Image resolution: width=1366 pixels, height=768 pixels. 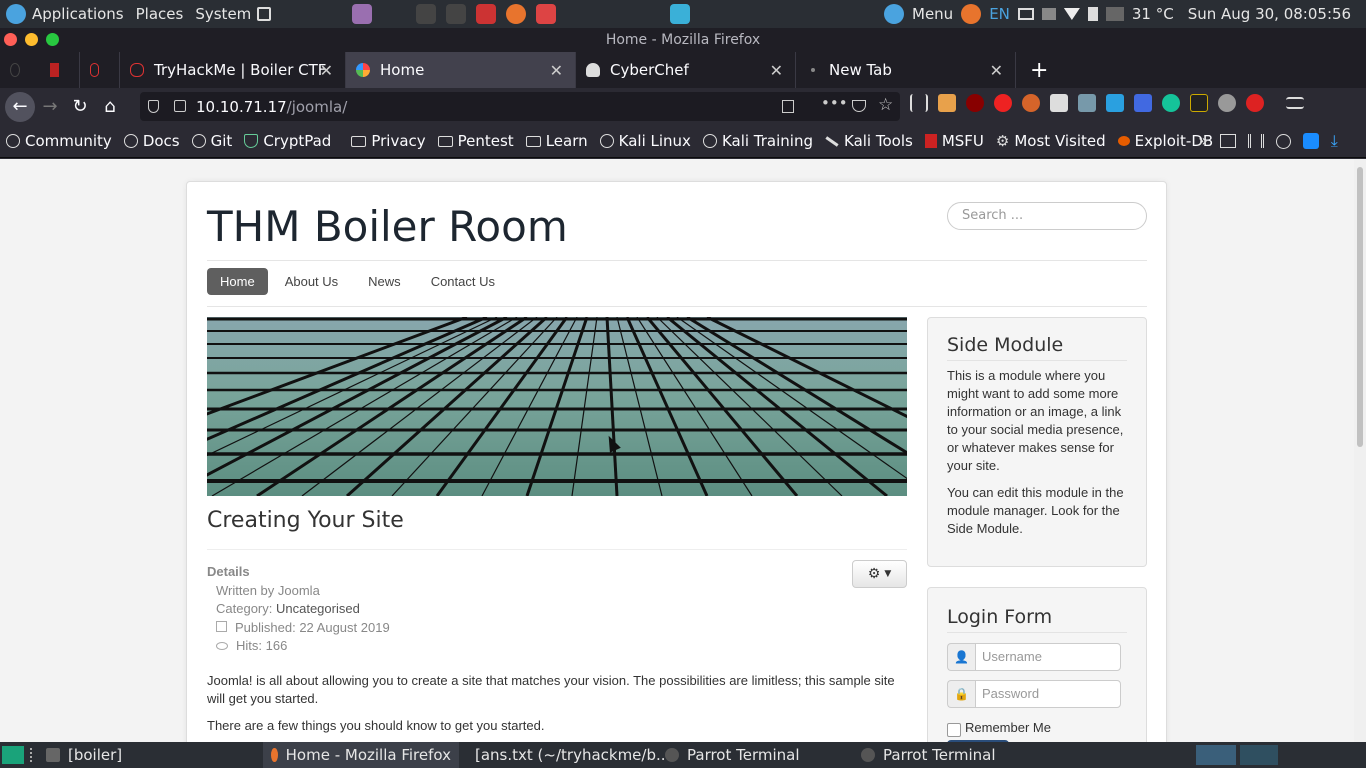 What do you see at coordinates (788, 106) in the screenshot?
I see `reader-view-icon` at bounding box center [788, 106].